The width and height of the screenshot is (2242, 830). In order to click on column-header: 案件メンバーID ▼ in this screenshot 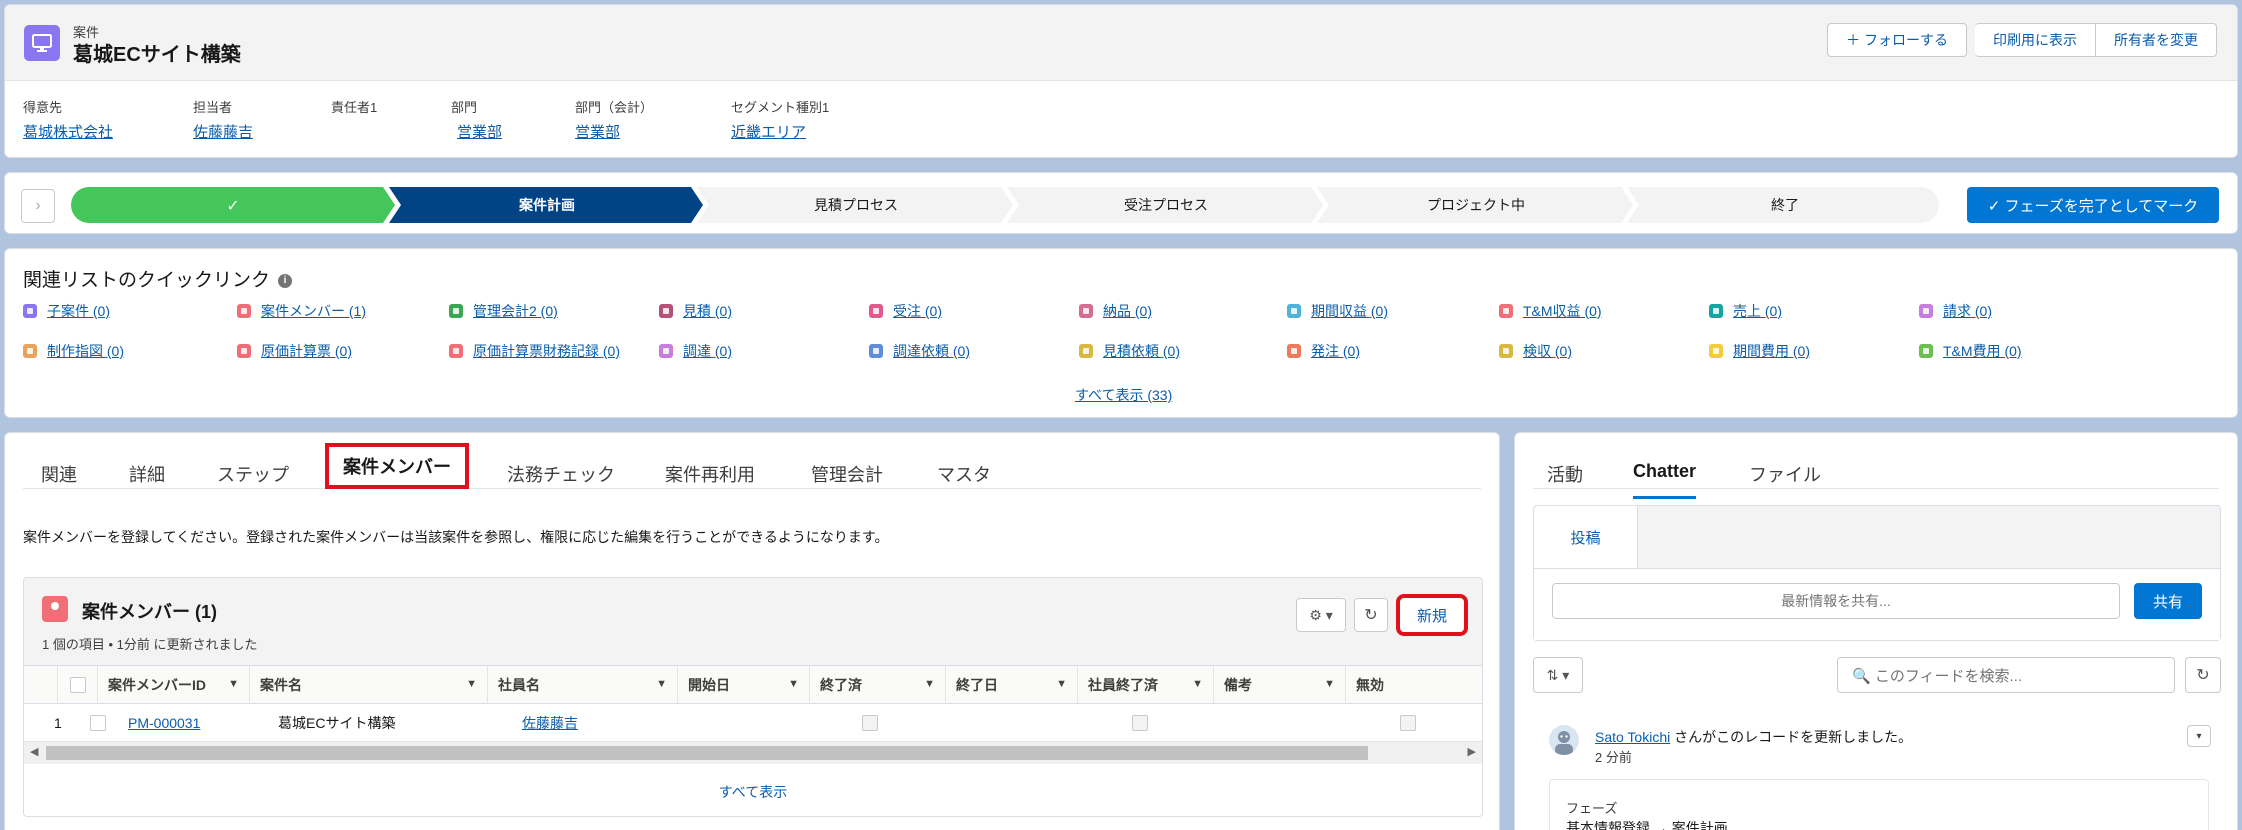, I will do `click(174, 685)`.